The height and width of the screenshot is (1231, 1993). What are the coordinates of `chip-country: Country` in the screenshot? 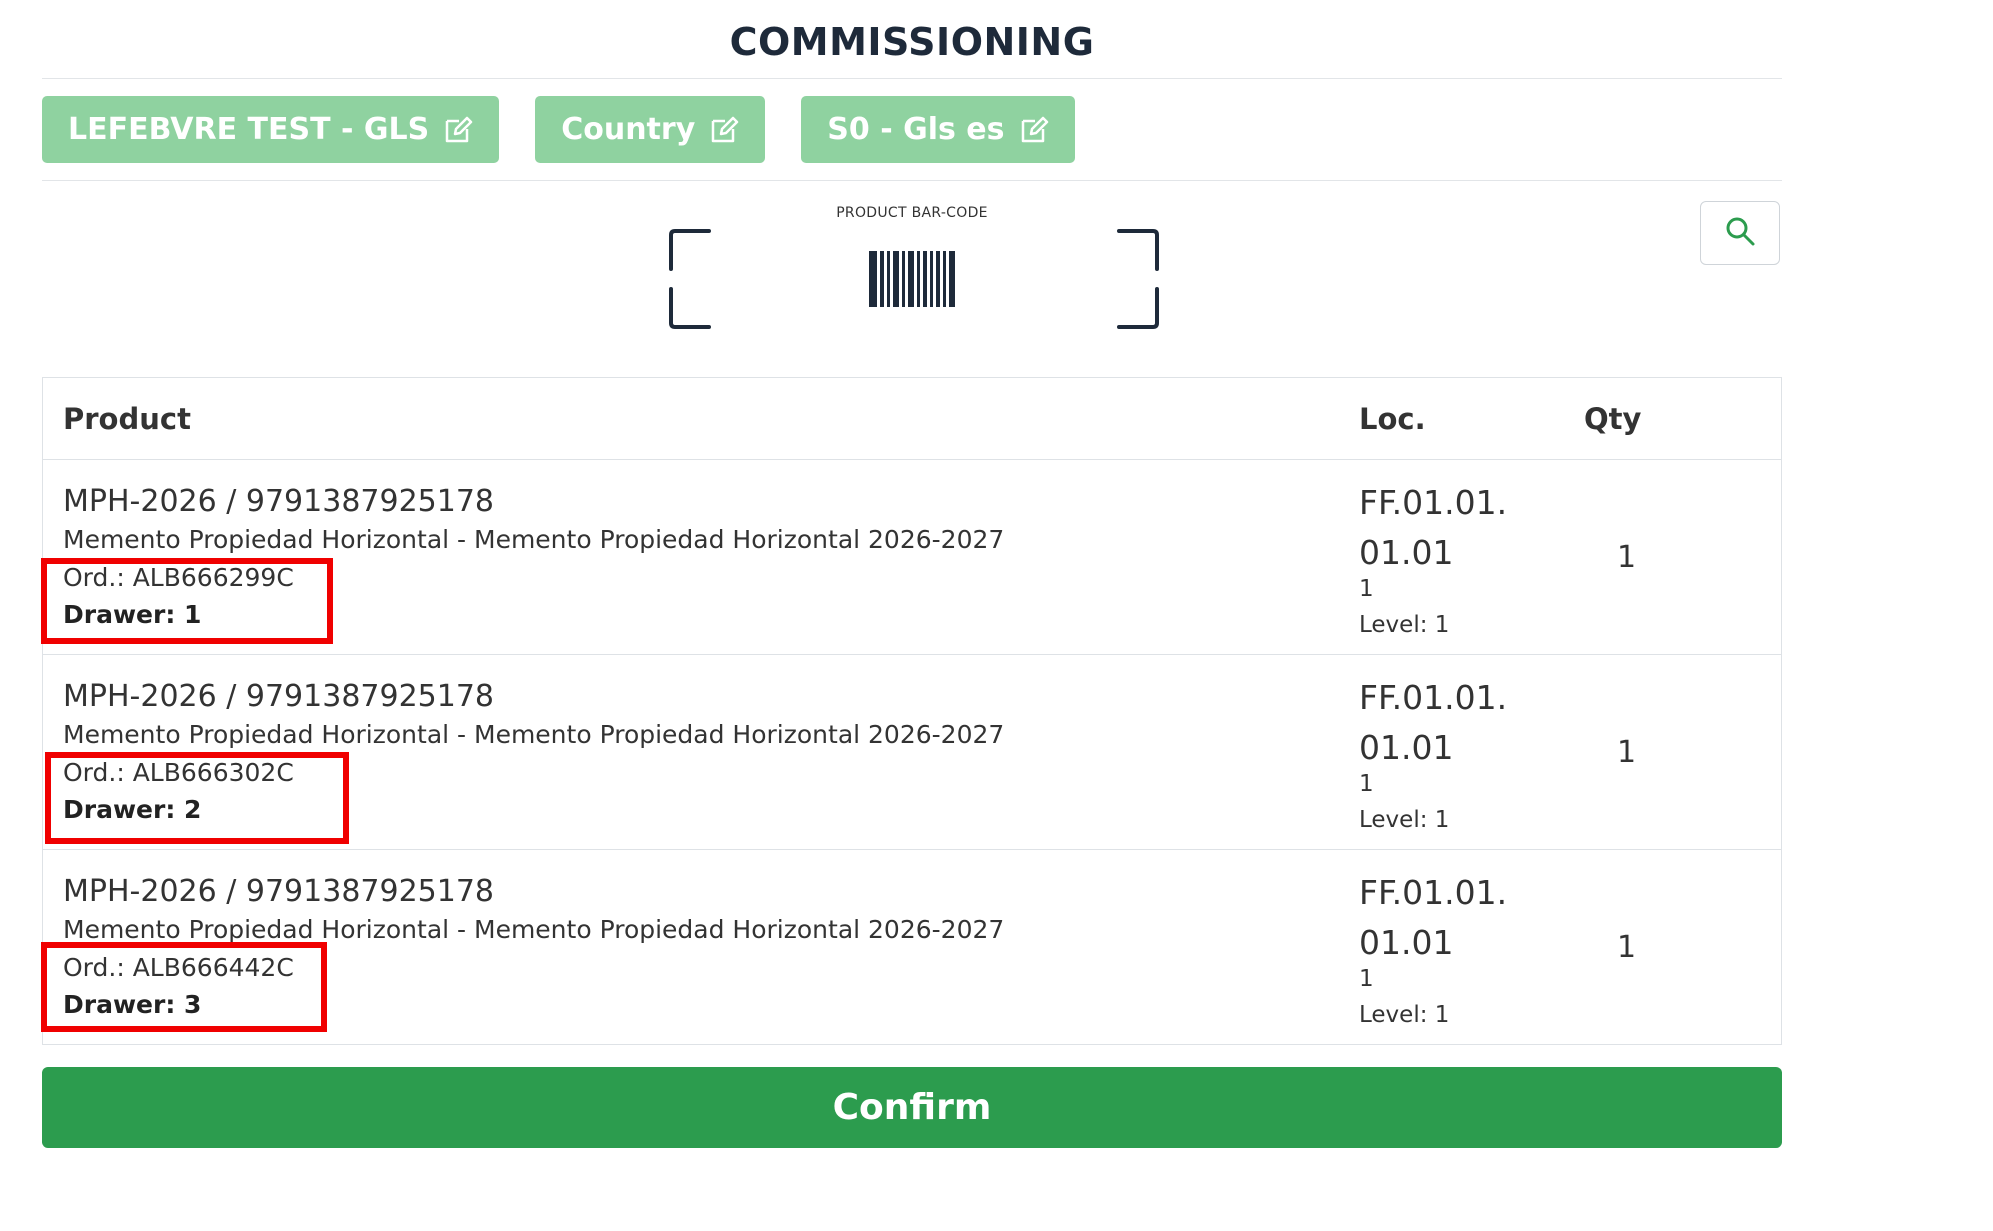 It's located at (650, 129).